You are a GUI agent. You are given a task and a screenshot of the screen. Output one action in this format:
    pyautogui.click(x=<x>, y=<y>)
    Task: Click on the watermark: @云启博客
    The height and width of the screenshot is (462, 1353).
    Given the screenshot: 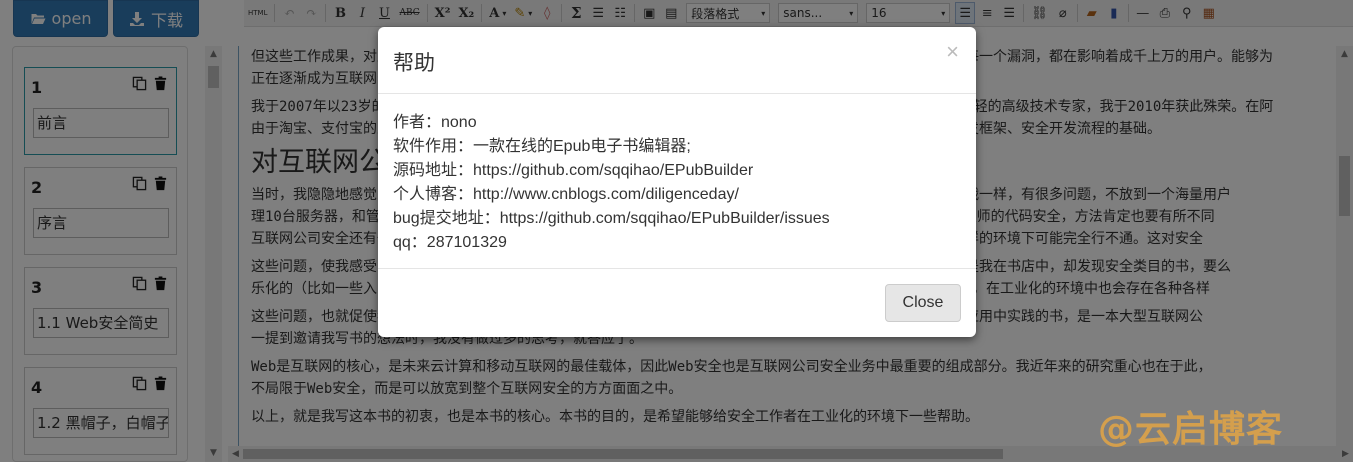 What is the action you would take?
    pyautogui.click(x=1191, y=429)
    